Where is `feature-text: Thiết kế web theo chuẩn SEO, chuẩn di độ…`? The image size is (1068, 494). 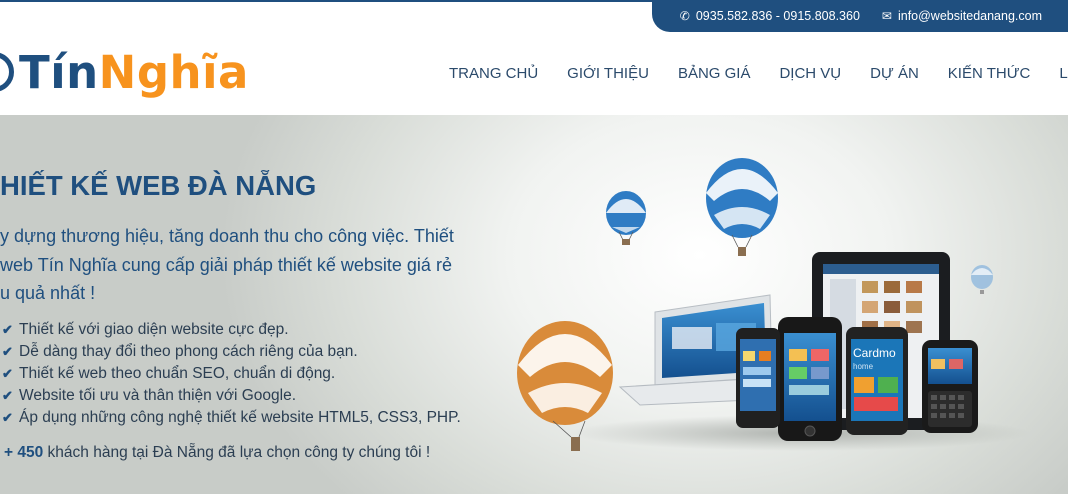 feature-text: Thiết kế web theo chuẩn SEO, chuẩn di độ… is located at coordinates (177, 373).